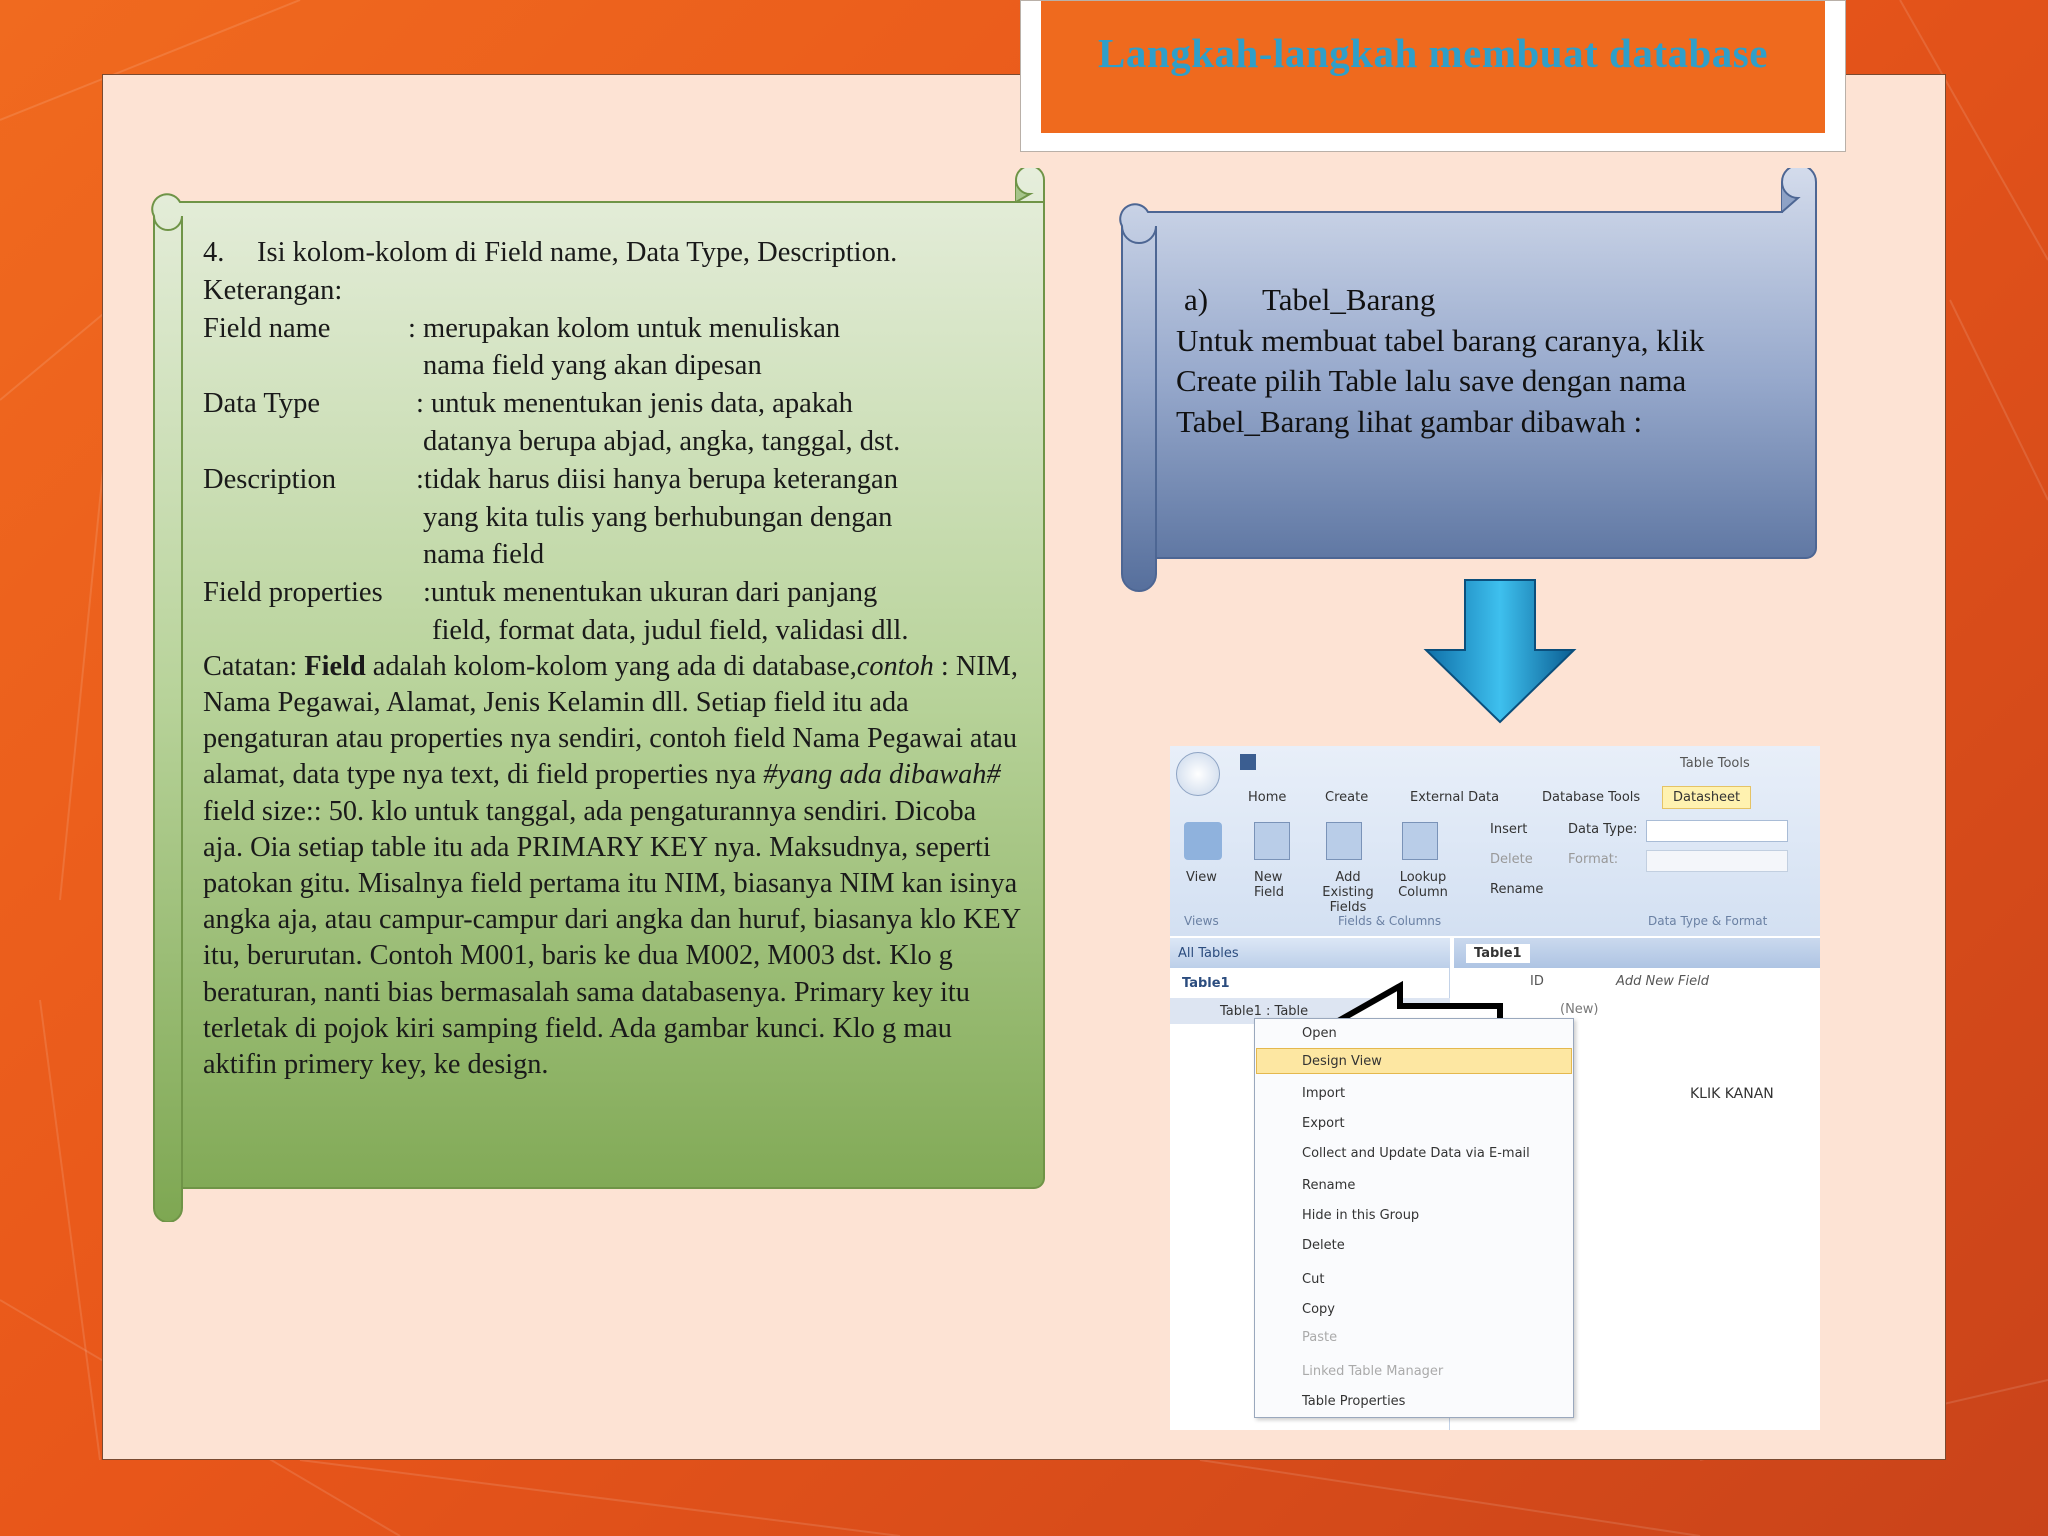  Describe the element at coordinates (1323, 1123) in the screenshot. I see `menu-export: Export` at that location.